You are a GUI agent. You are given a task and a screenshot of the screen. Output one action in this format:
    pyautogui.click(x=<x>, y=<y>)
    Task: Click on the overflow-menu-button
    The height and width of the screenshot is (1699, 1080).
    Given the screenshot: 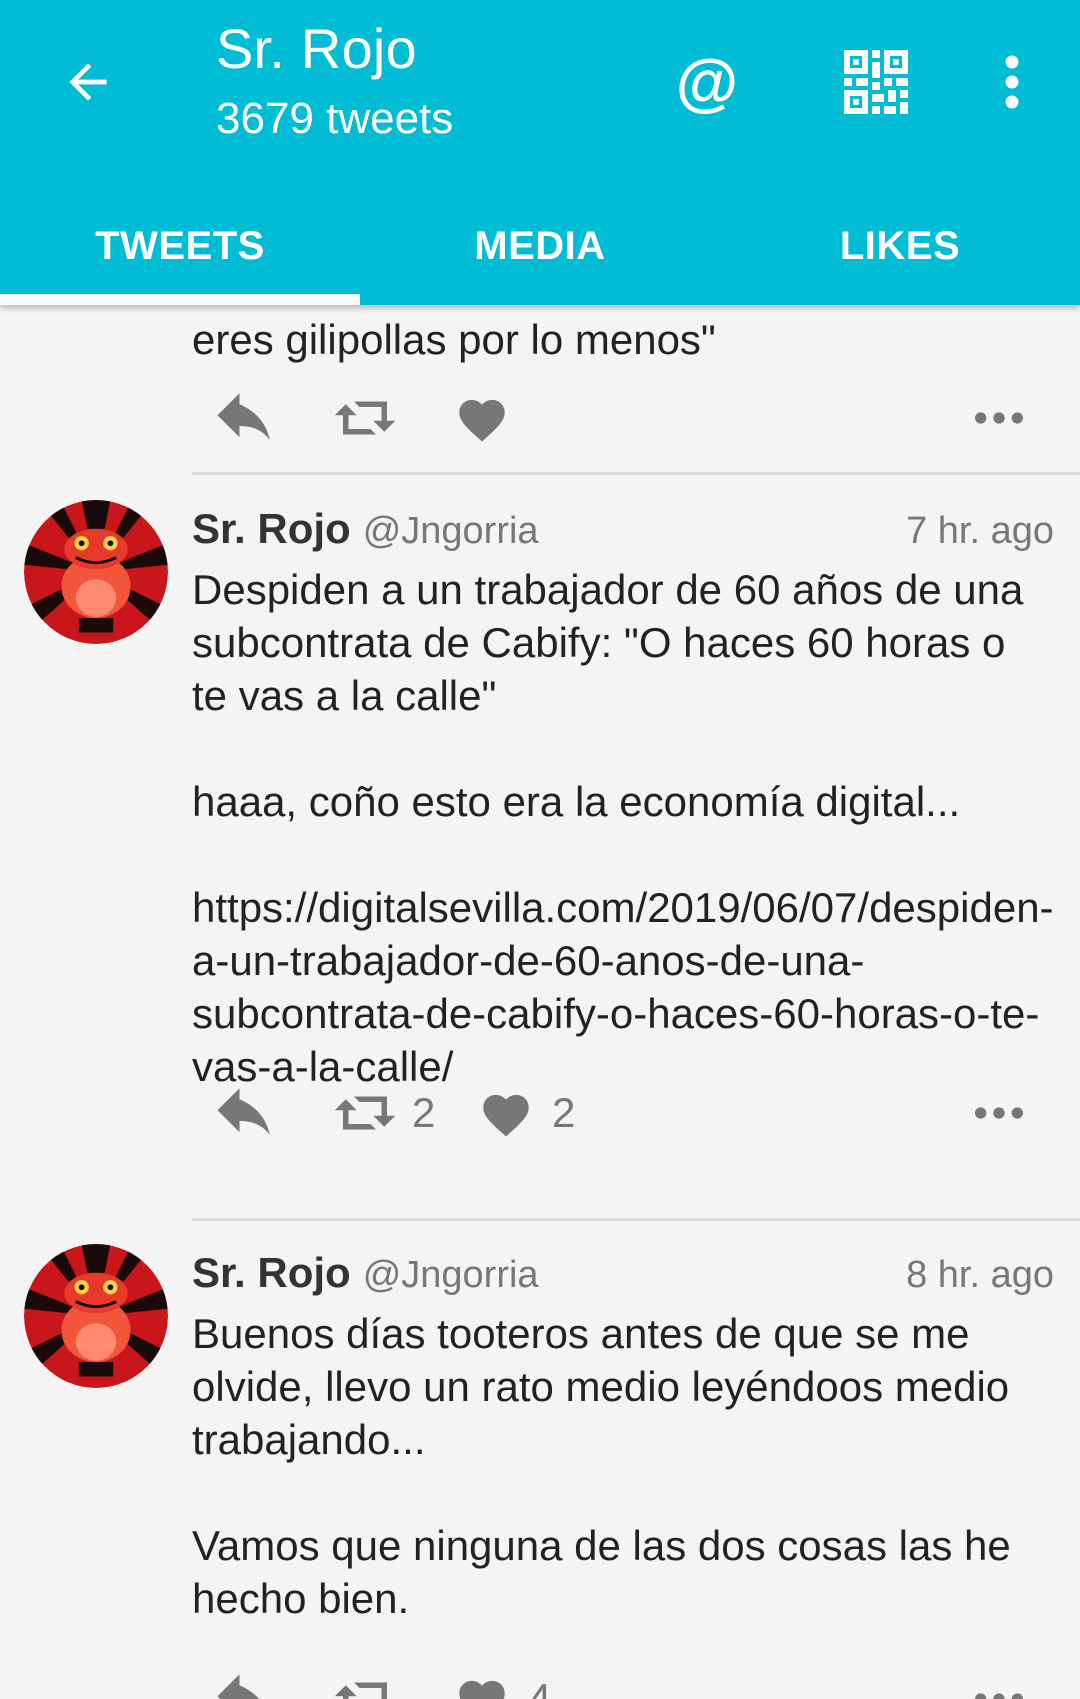 What is the action you would take?
    pyautogui.click(x=1012, y=82)
    